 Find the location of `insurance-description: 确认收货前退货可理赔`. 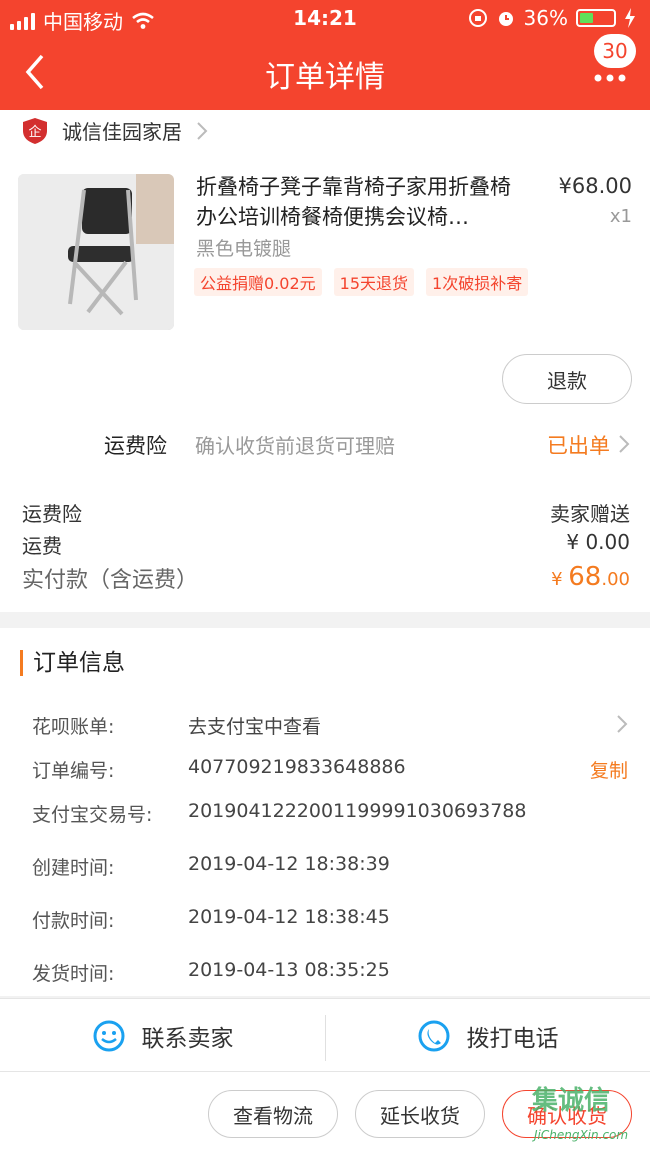

insurance-description: 确认收货前退货可理赔 is located at coordinates (295, 446).